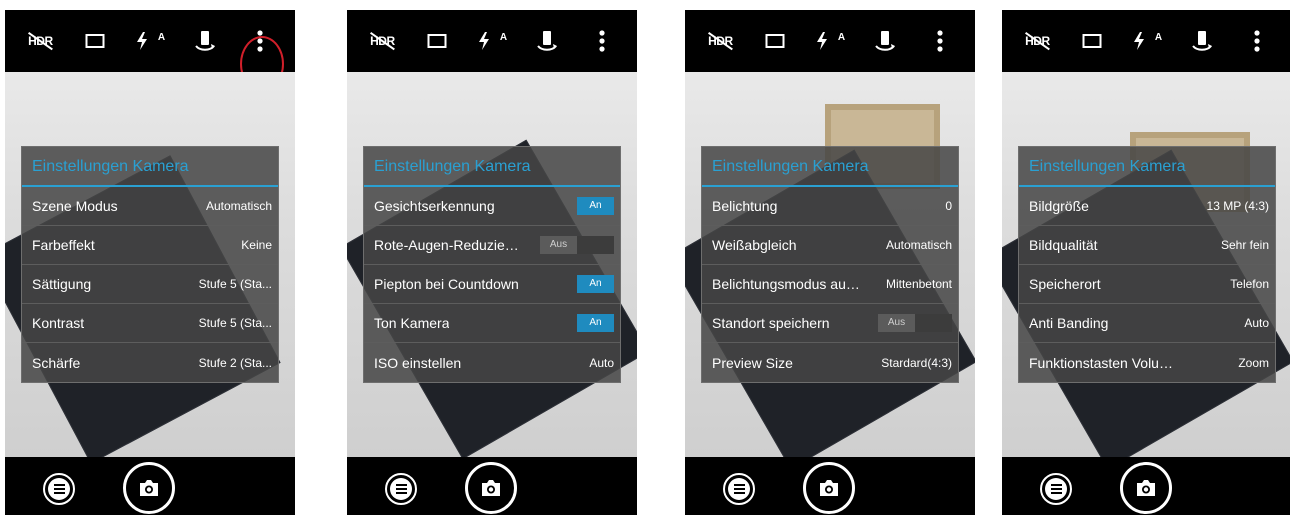  I want to click on settings-row-label: Sättigung, so click(62, 284).